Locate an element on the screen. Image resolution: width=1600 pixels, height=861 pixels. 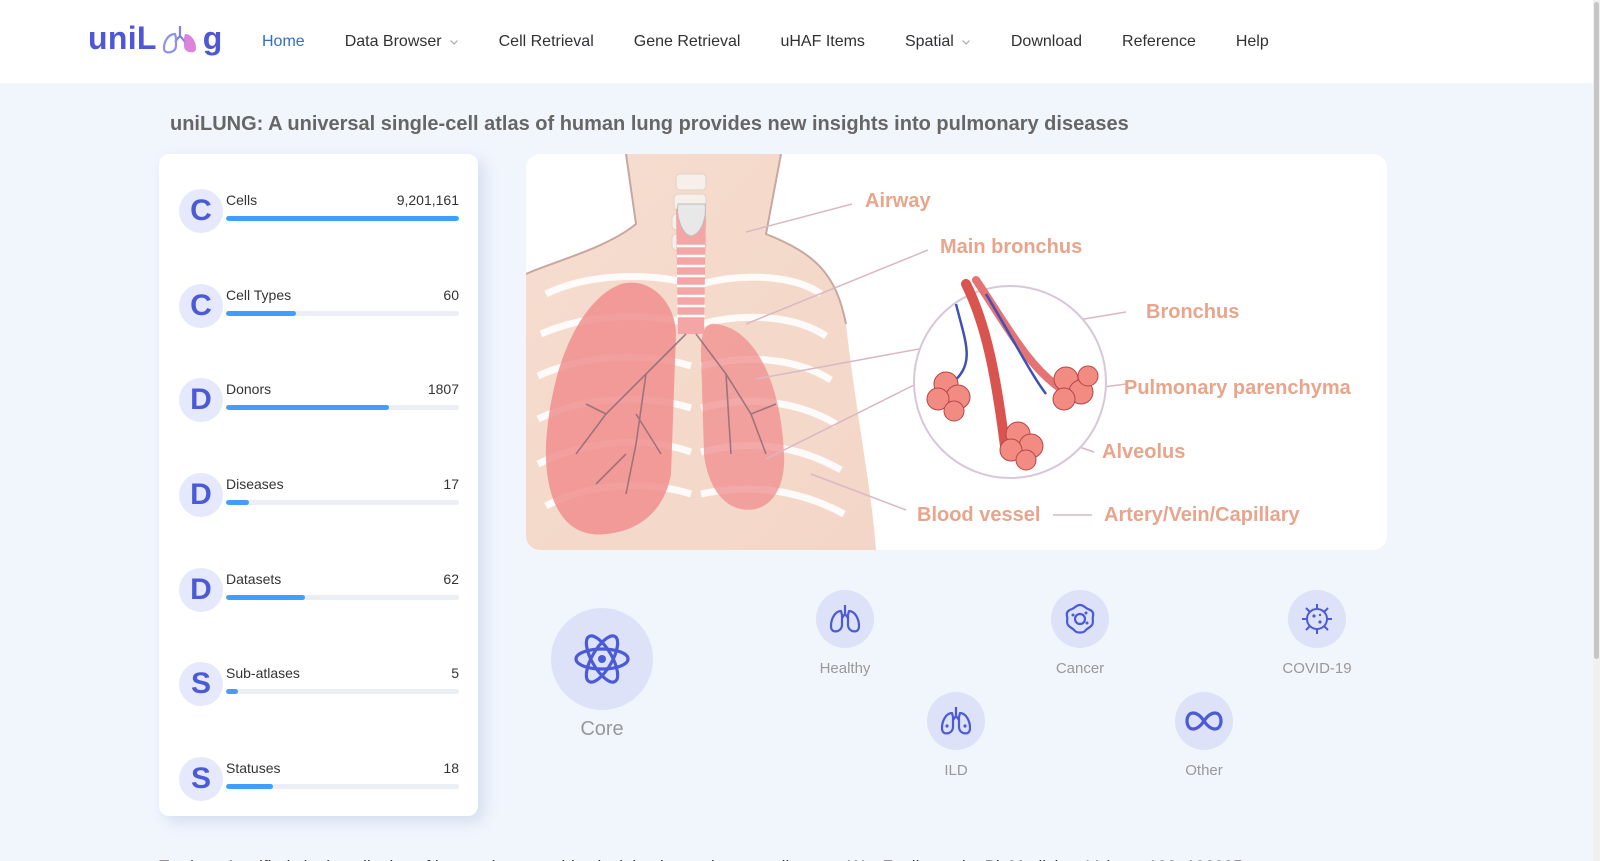
stat-statuses: S Statuses 18 is located at coordinates (319, 780).